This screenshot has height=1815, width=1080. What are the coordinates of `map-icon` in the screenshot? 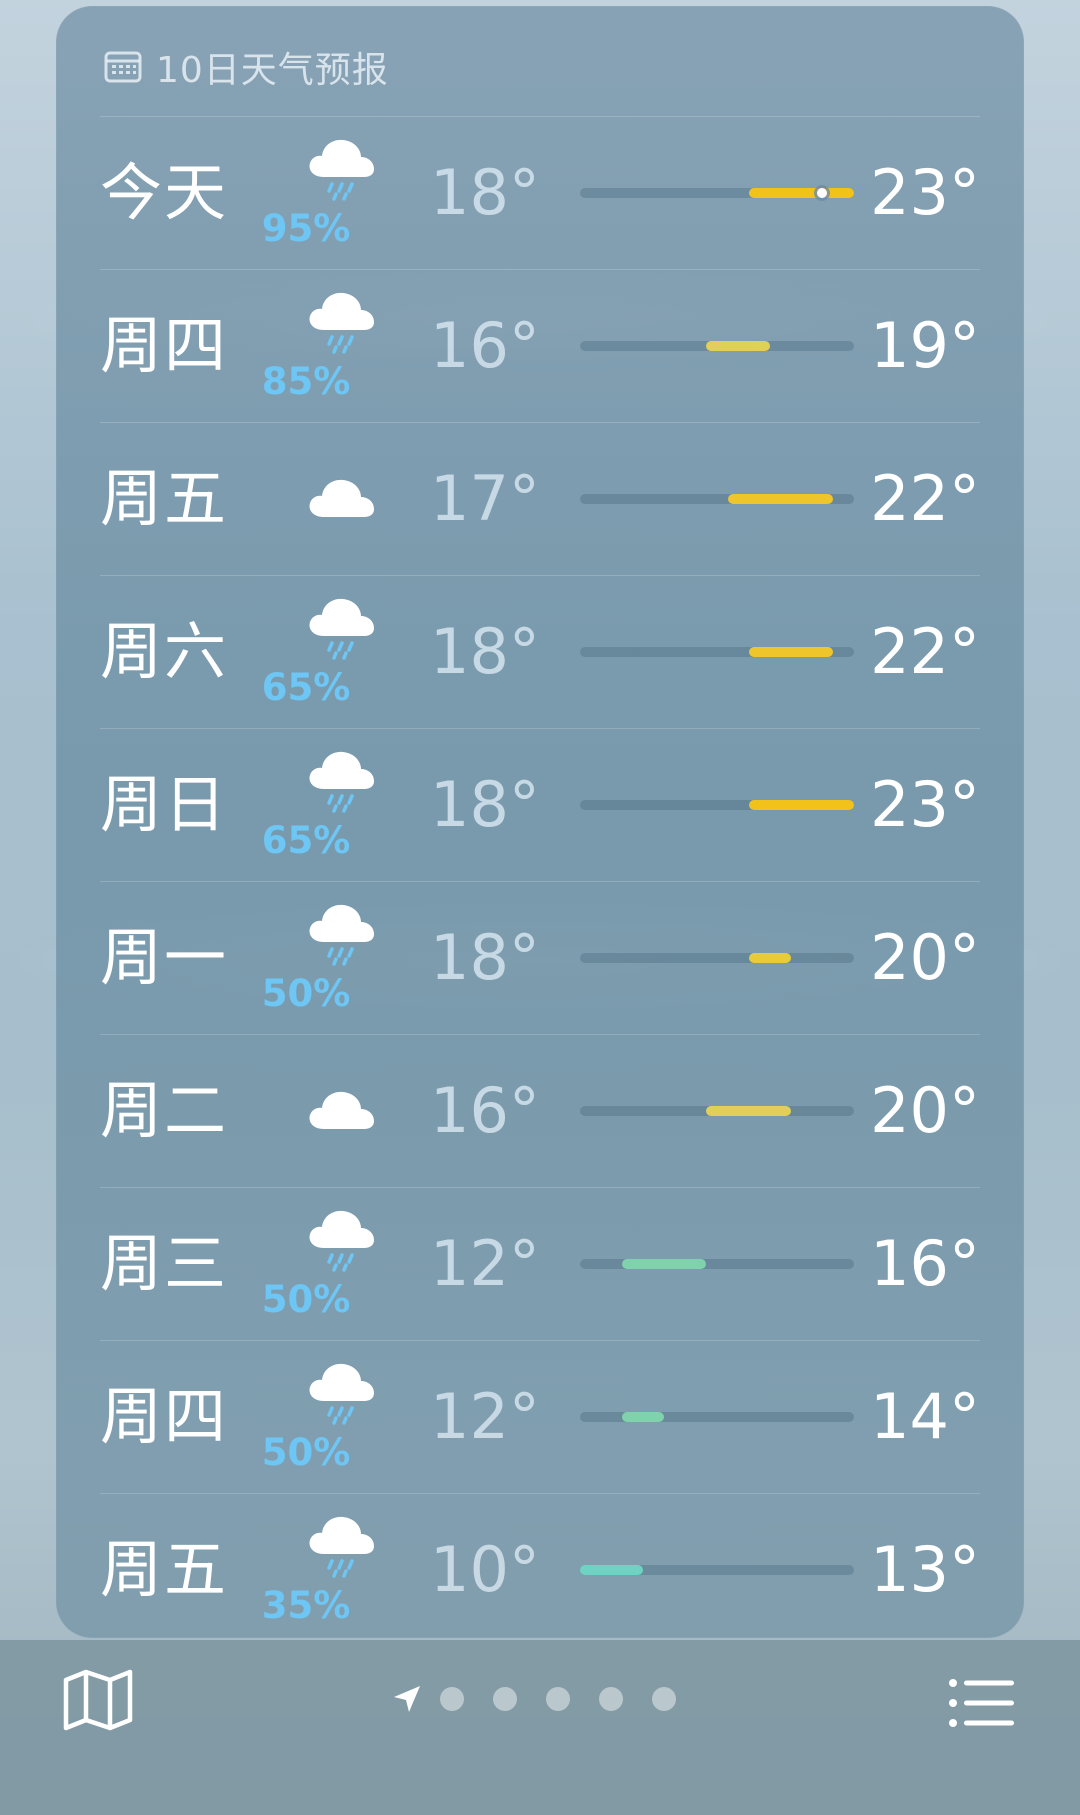 It's located at (98, 1700).